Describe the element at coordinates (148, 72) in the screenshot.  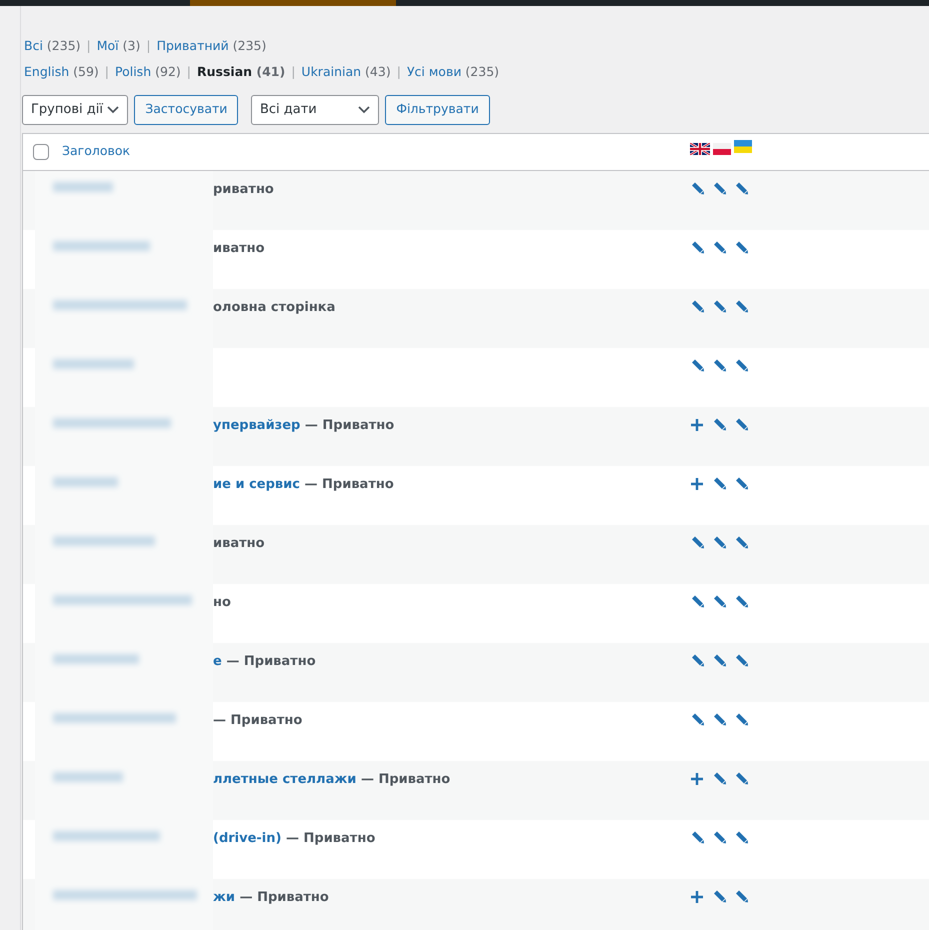
I see `filter-link: Polish (92)` at that location.